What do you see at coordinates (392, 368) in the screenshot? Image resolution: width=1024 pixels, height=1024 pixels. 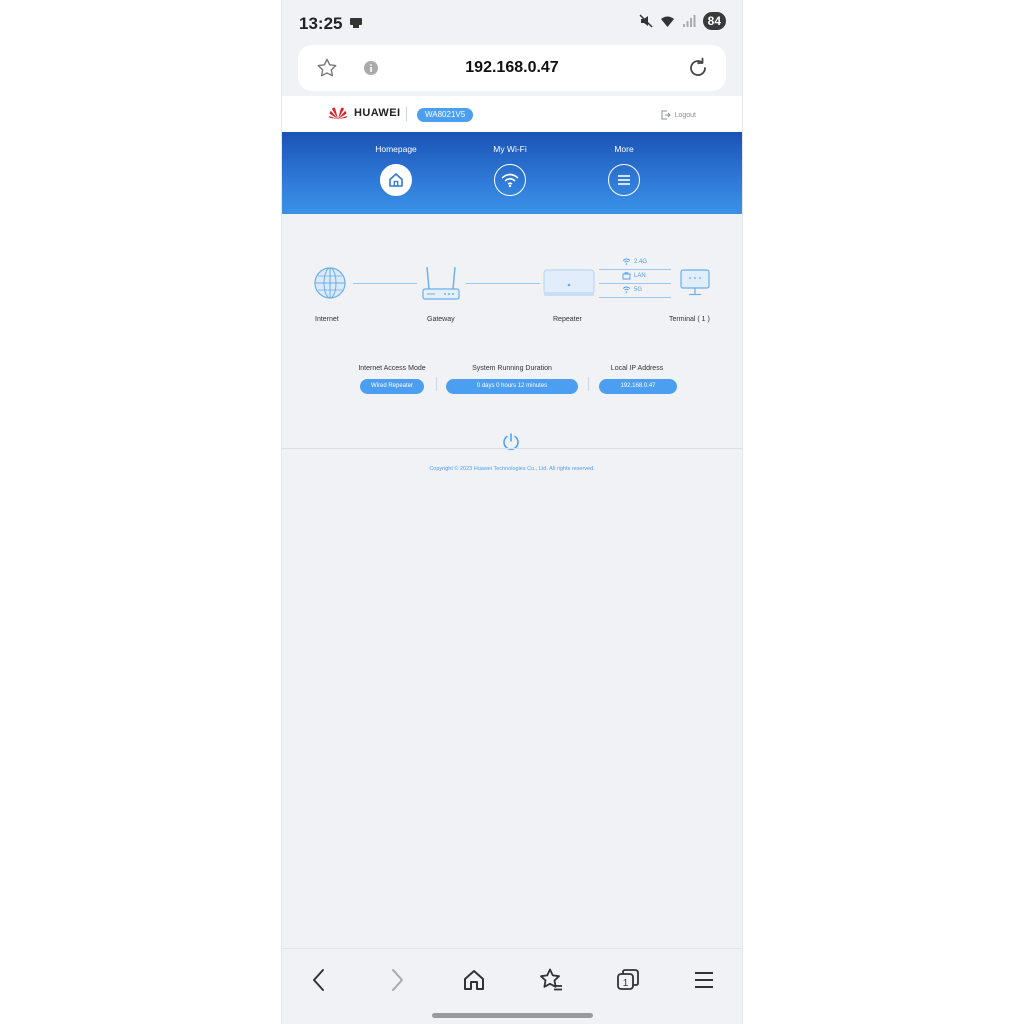 I see `access-mode-title: Internet Access Mode` at bounding box center [392, 368].